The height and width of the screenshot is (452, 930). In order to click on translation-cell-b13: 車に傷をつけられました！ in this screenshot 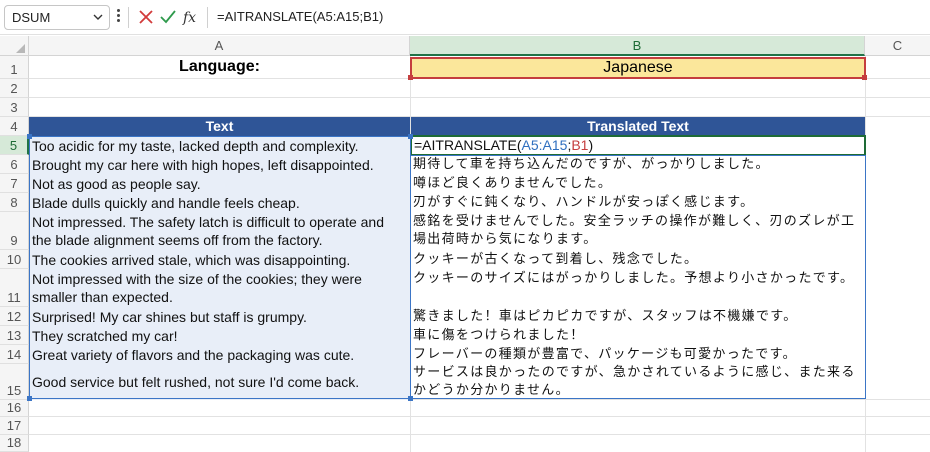, I will do `click(637, 335)`.